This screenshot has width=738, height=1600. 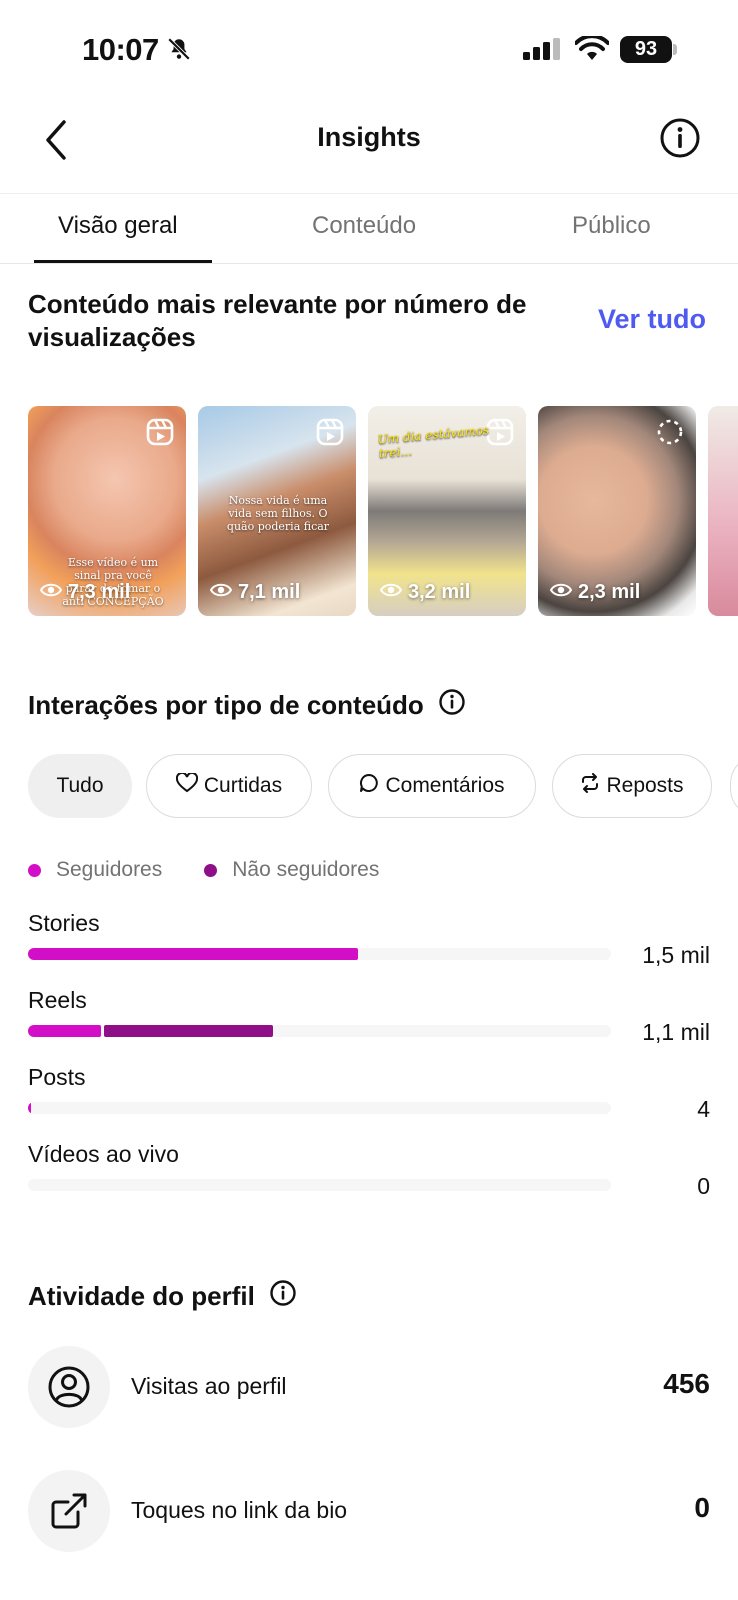 What do you see at coordinates (103, 1154) in the screenshot?
I see `bar-label: Vídeos ao vivo` at bounding box center [103, 1154].